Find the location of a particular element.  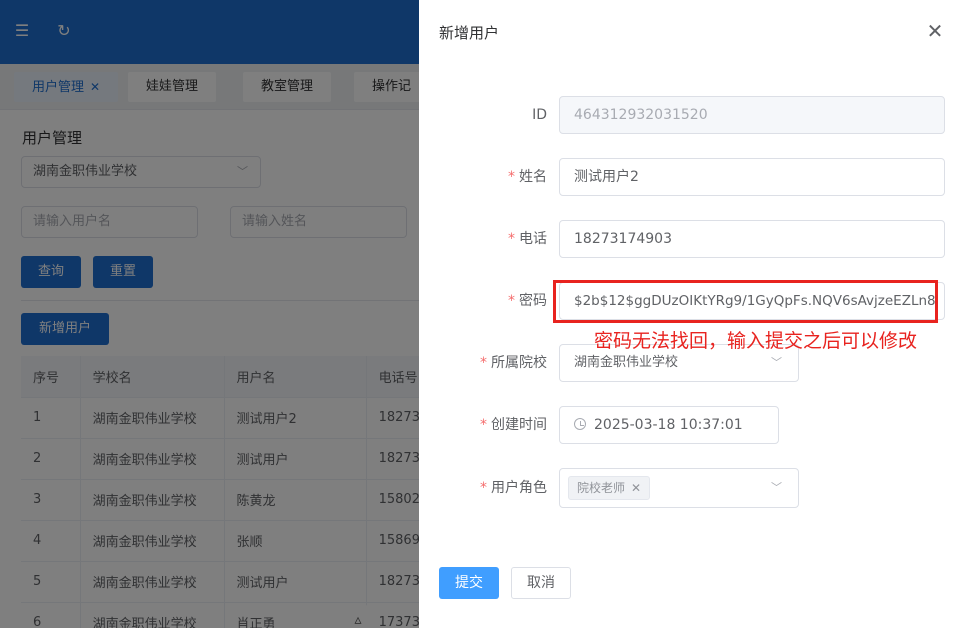

school-label: * 所属院校 is located at coordinates (483, 363).